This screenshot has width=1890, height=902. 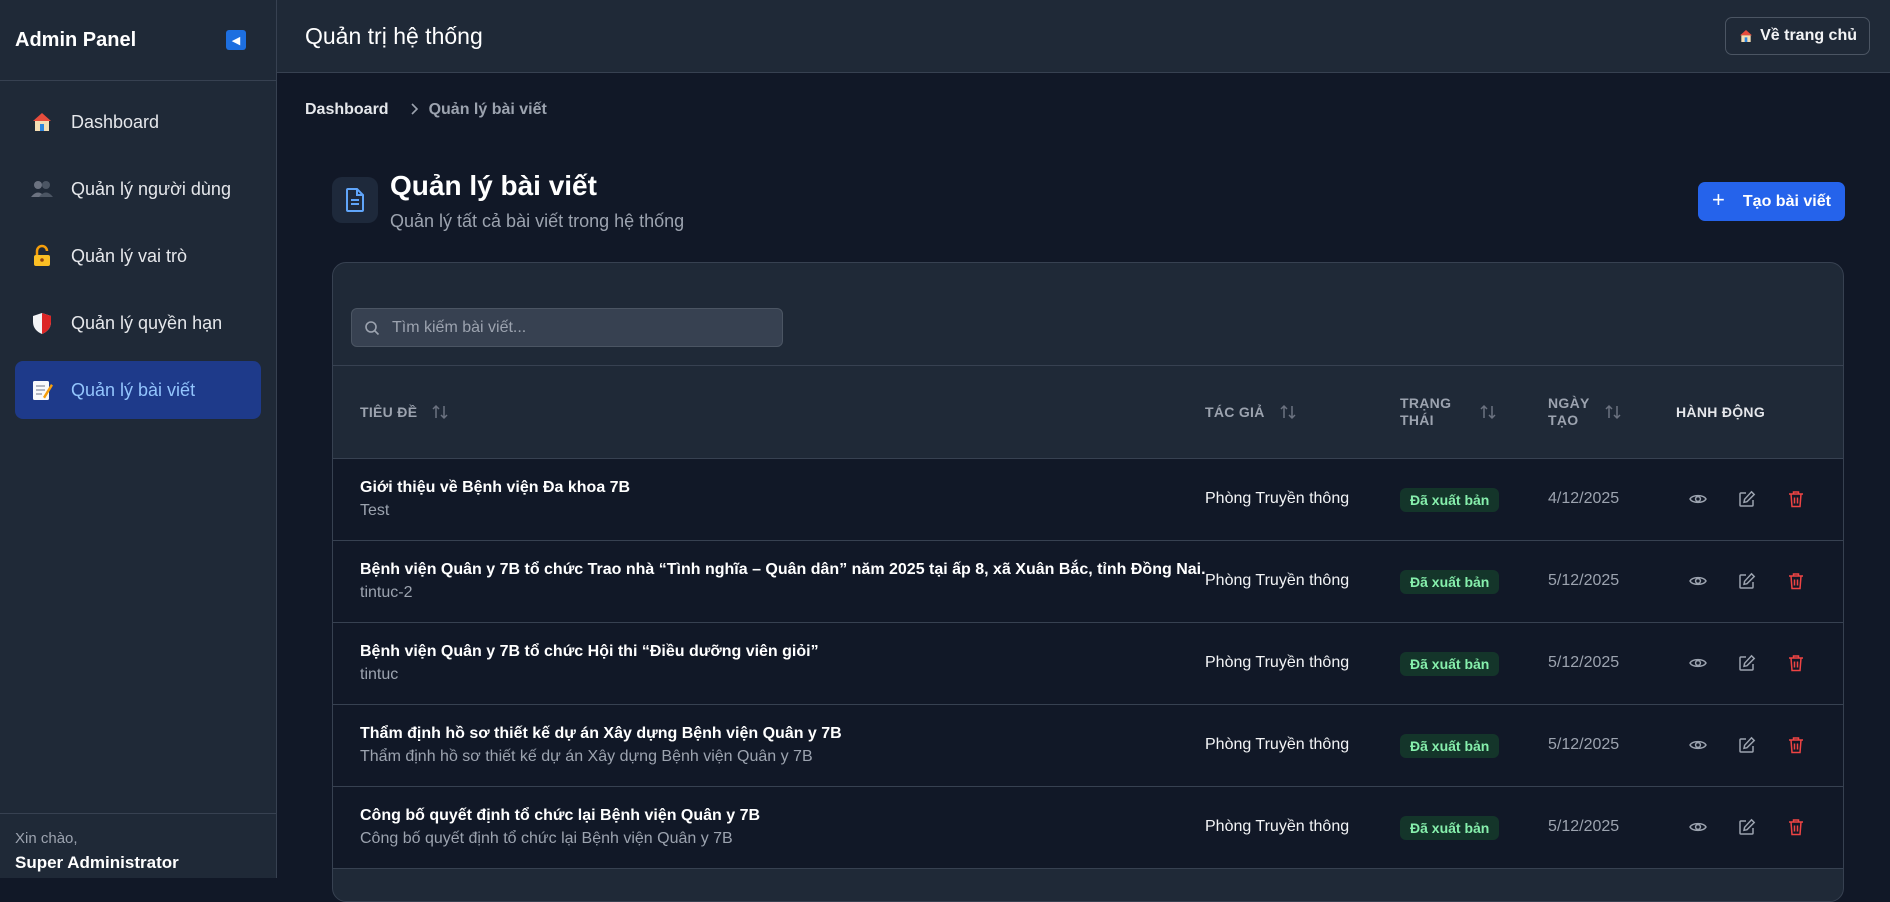 I want to click on search-icon, so click(x=372, y=328).